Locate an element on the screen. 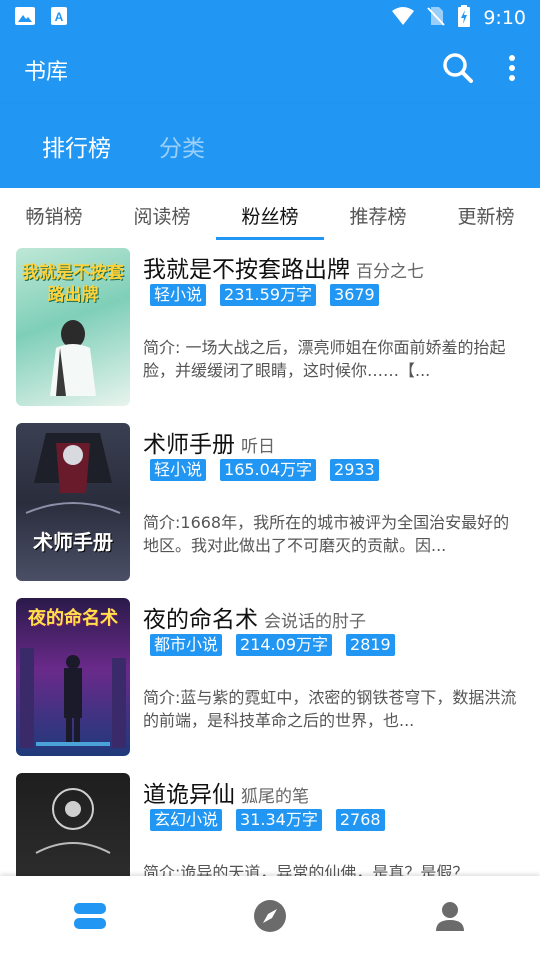 The width and height of the screenshot is (540, 960). person-icon is located at coordinates (450, 918).